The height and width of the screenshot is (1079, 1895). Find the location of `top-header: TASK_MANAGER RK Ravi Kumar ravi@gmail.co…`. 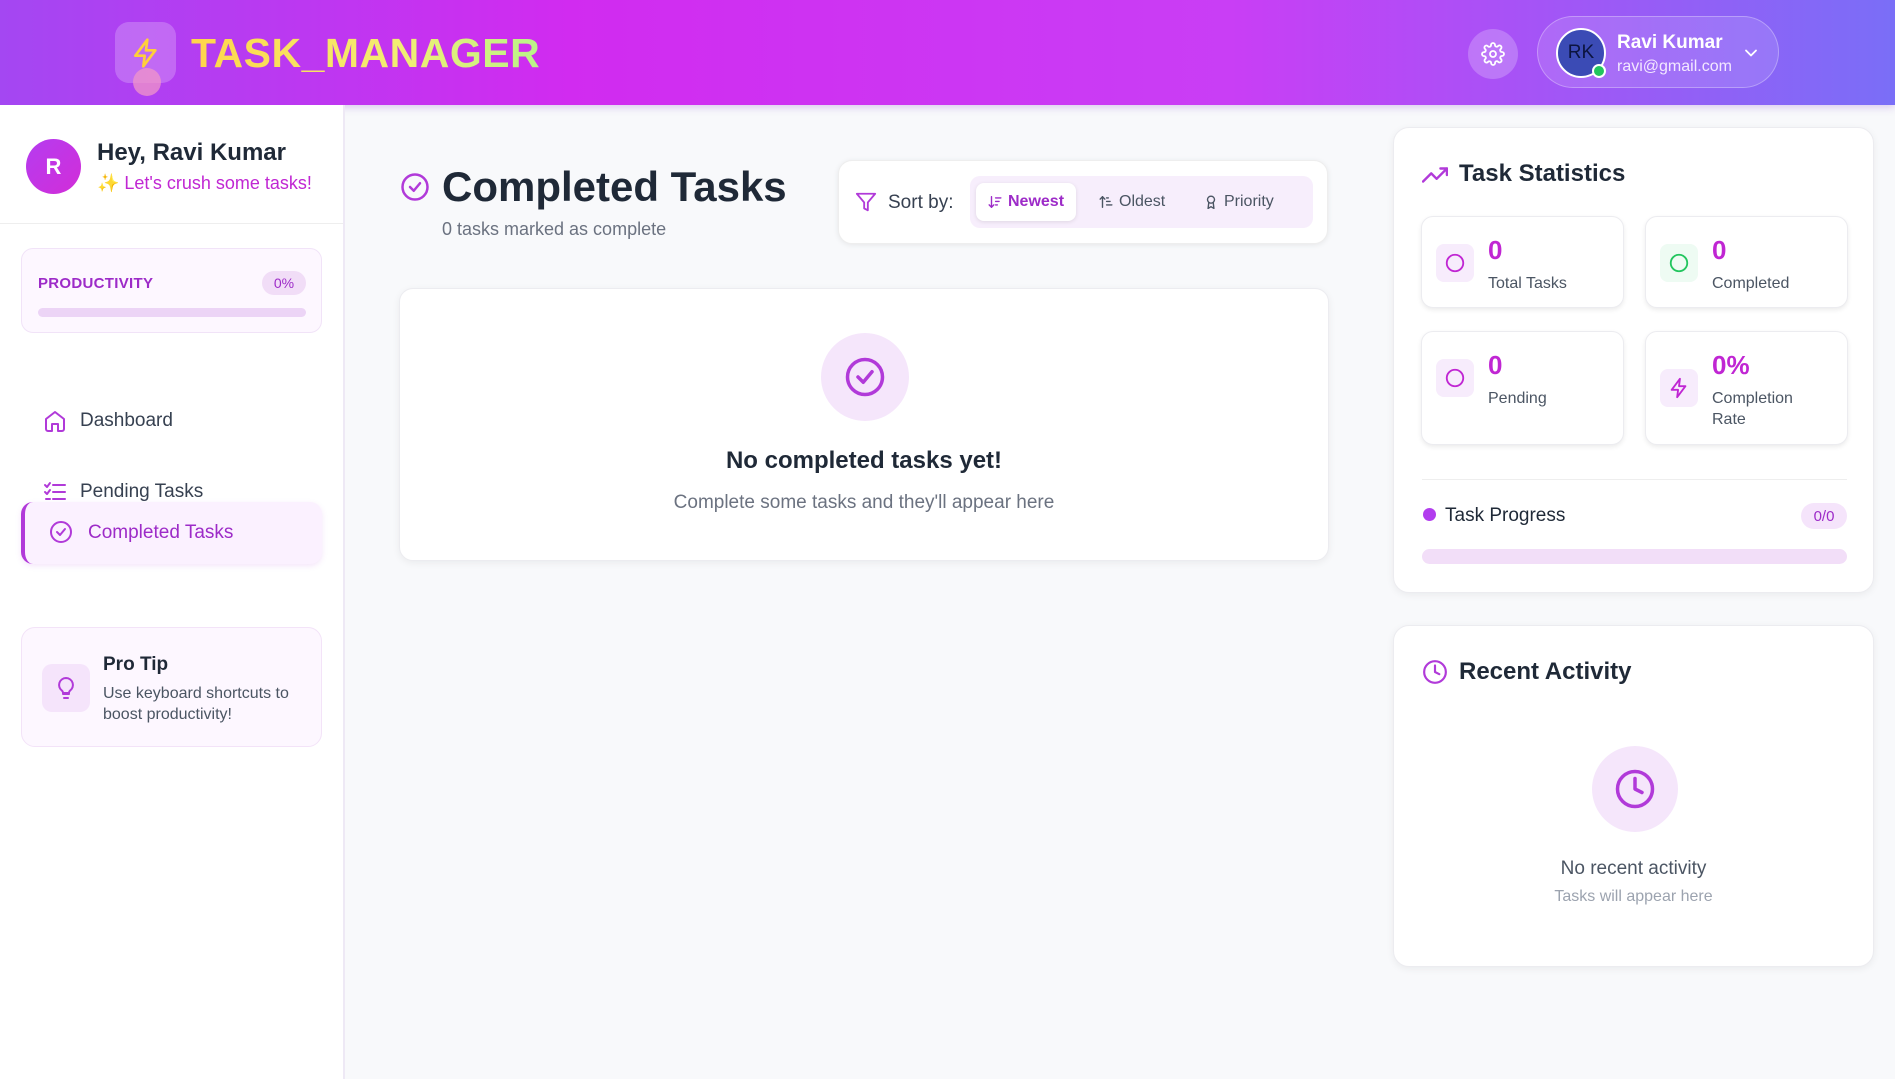

top-header: TASK_MANAGER RK Ravi Kumar ravi@gmail.co… is located at coordinates (947, 52).